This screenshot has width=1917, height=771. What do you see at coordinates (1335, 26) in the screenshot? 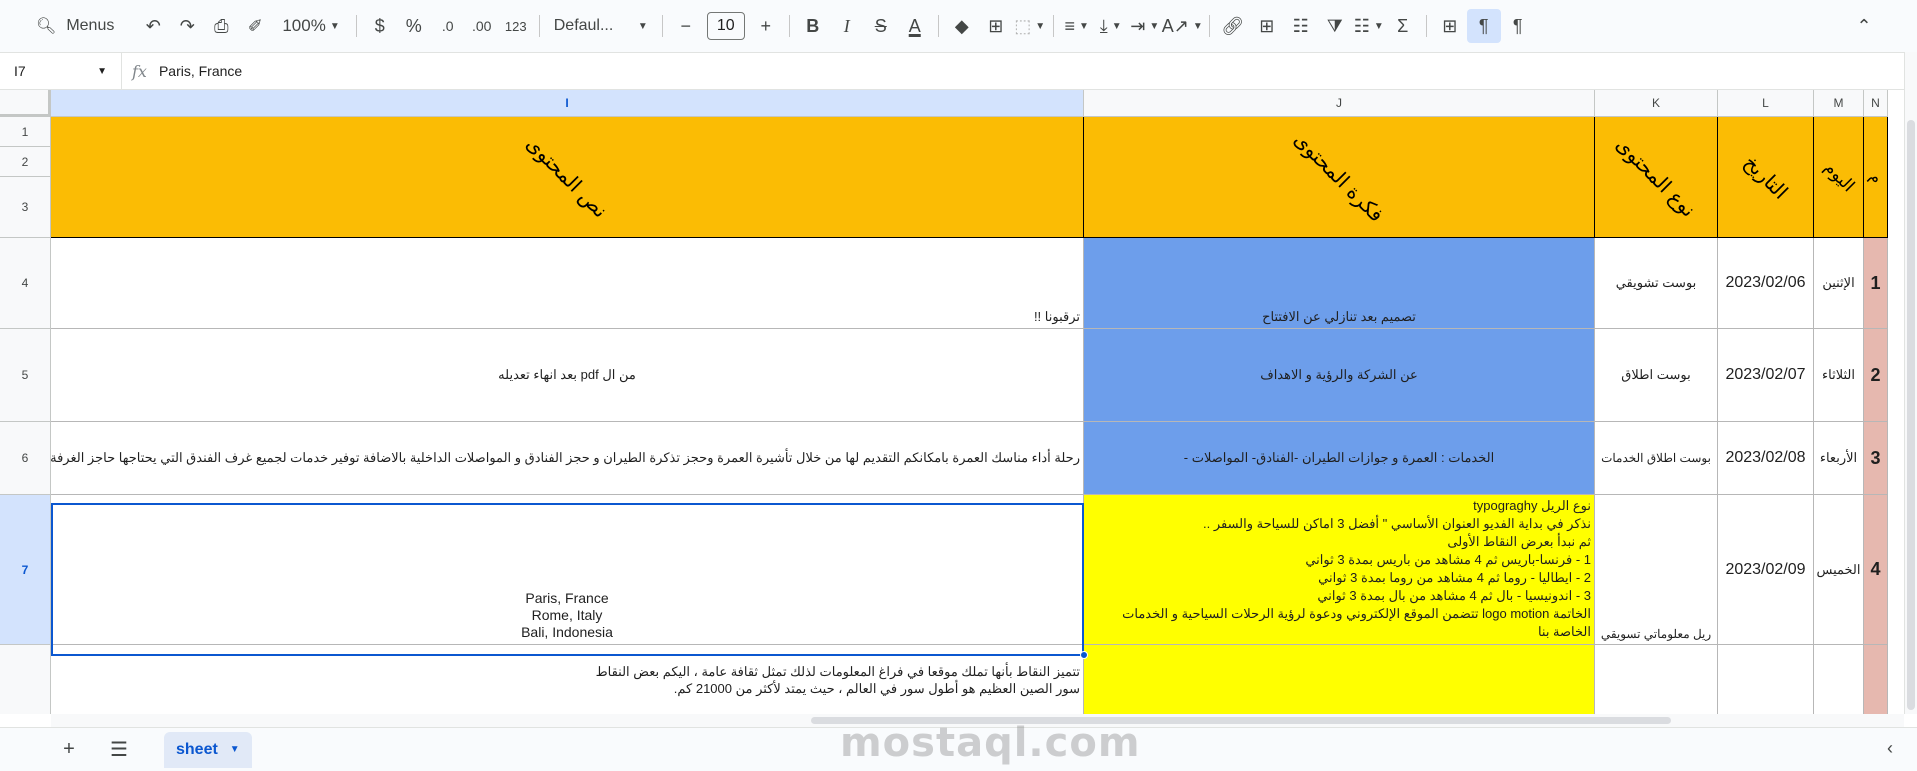
I see `filter-icon: ⧩` at bounding box center [1335, 26].